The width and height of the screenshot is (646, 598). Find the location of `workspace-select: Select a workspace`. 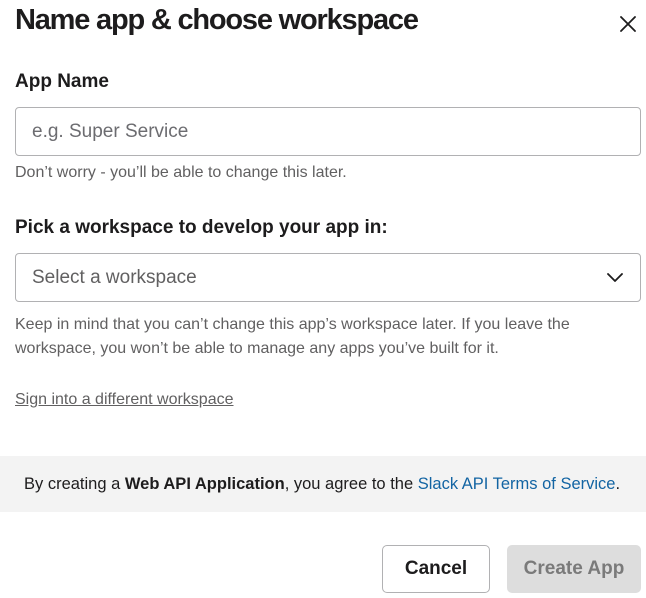

workspace-select: Select a workspace is located at coordinates (328, 277).